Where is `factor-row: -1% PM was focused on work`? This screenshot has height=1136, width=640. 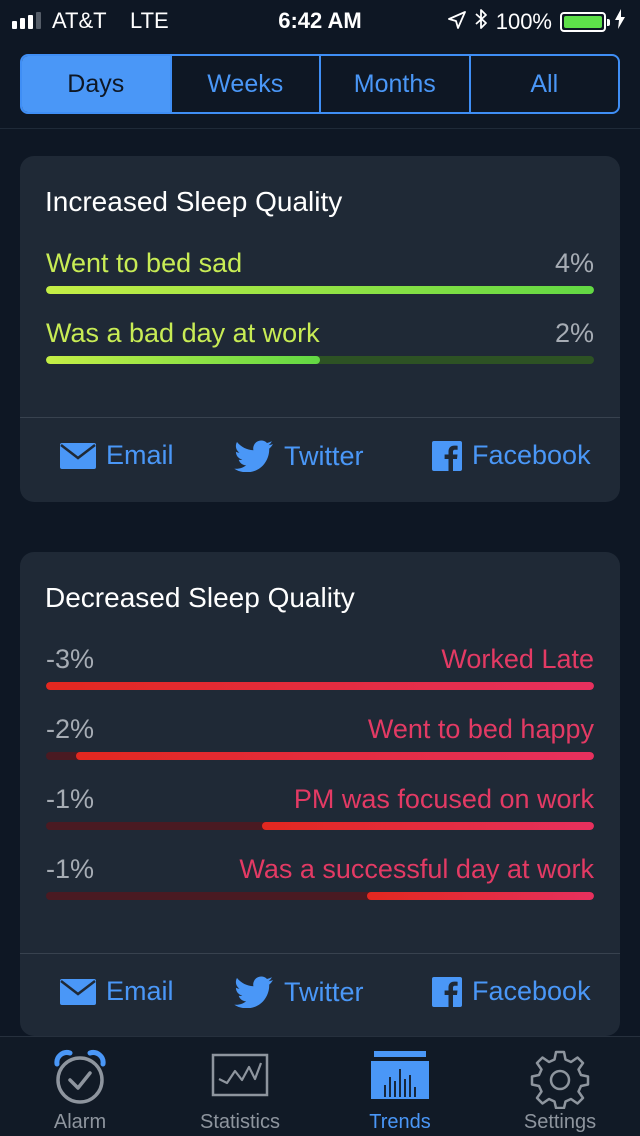
factor-row: -1% PM was focused on work is located at coordinates (320, 814).